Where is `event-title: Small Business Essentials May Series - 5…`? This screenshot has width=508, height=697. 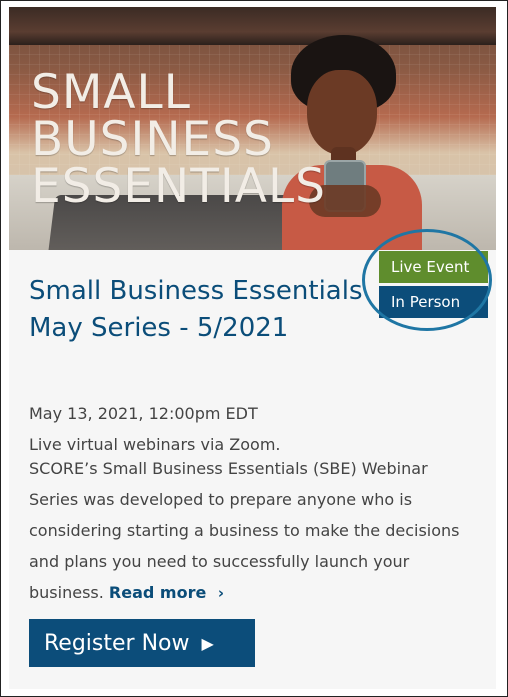 event-title: Small Business Essentials May Series - 5… is located at coordinates (204, 310).